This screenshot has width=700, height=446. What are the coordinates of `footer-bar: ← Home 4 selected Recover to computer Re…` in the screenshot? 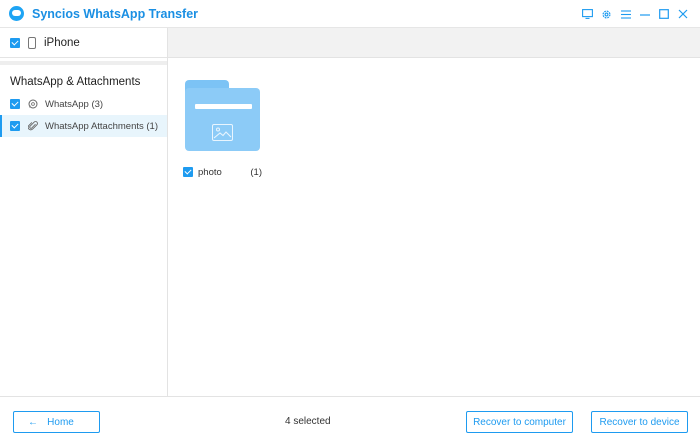 It's located at (350, 421).